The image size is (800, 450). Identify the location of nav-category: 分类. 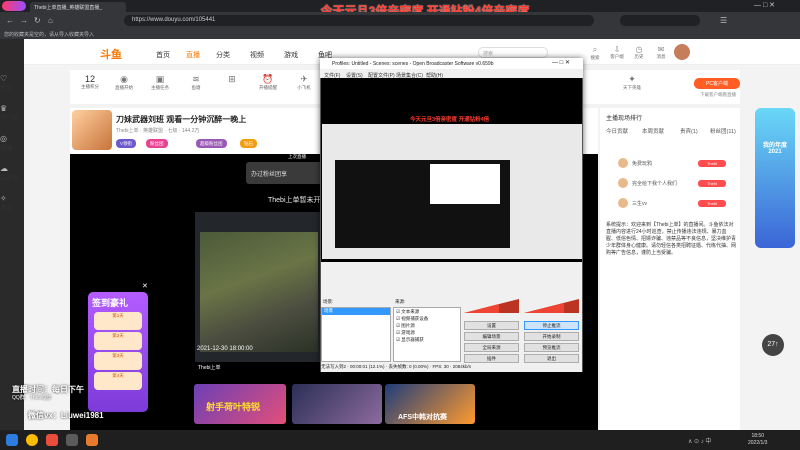
(223, 55).